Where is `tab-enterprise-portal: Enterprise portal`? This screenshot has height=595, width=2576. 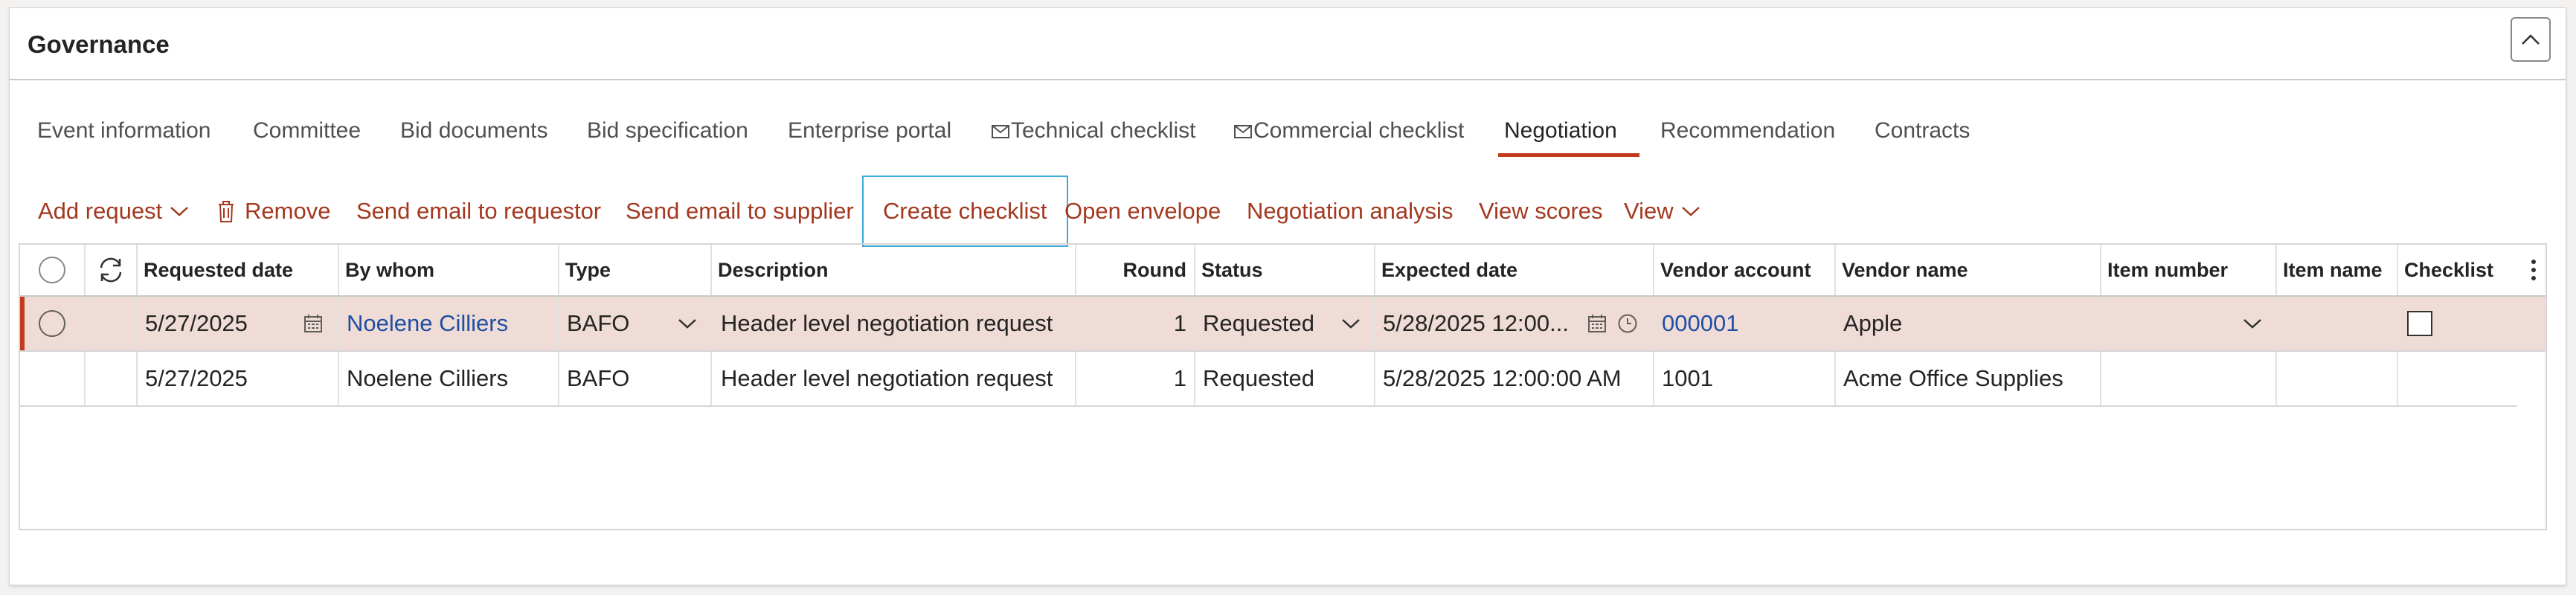 tab-enterprise-portal: Enterprise portal is located at coordinates (869, 131).